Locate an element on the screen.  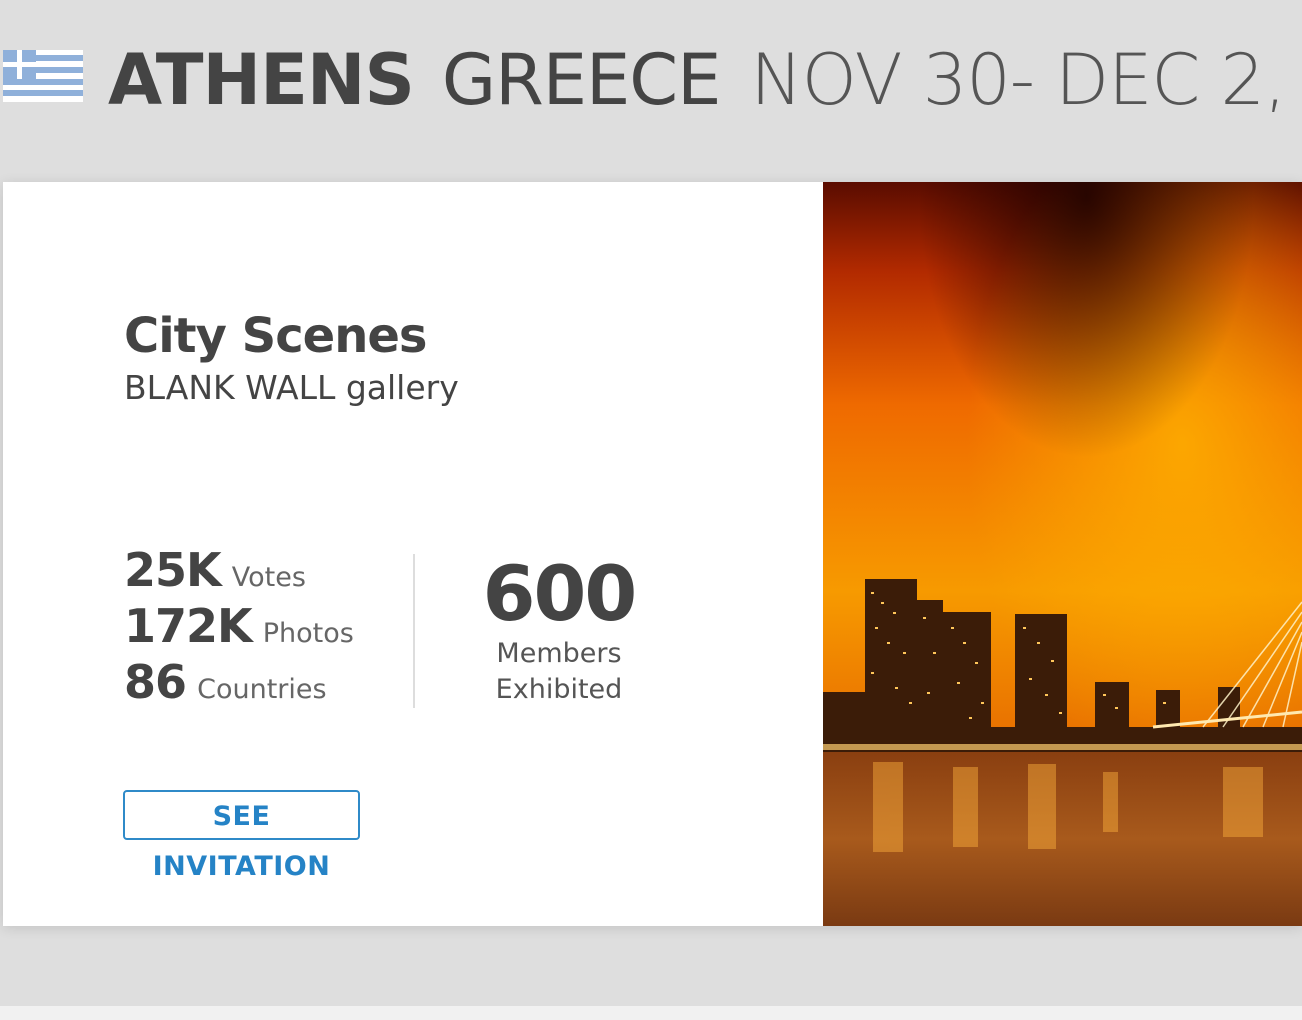
event-dates: NOV 30- DEC 2, 201 is located at coordinates (1026, 80).